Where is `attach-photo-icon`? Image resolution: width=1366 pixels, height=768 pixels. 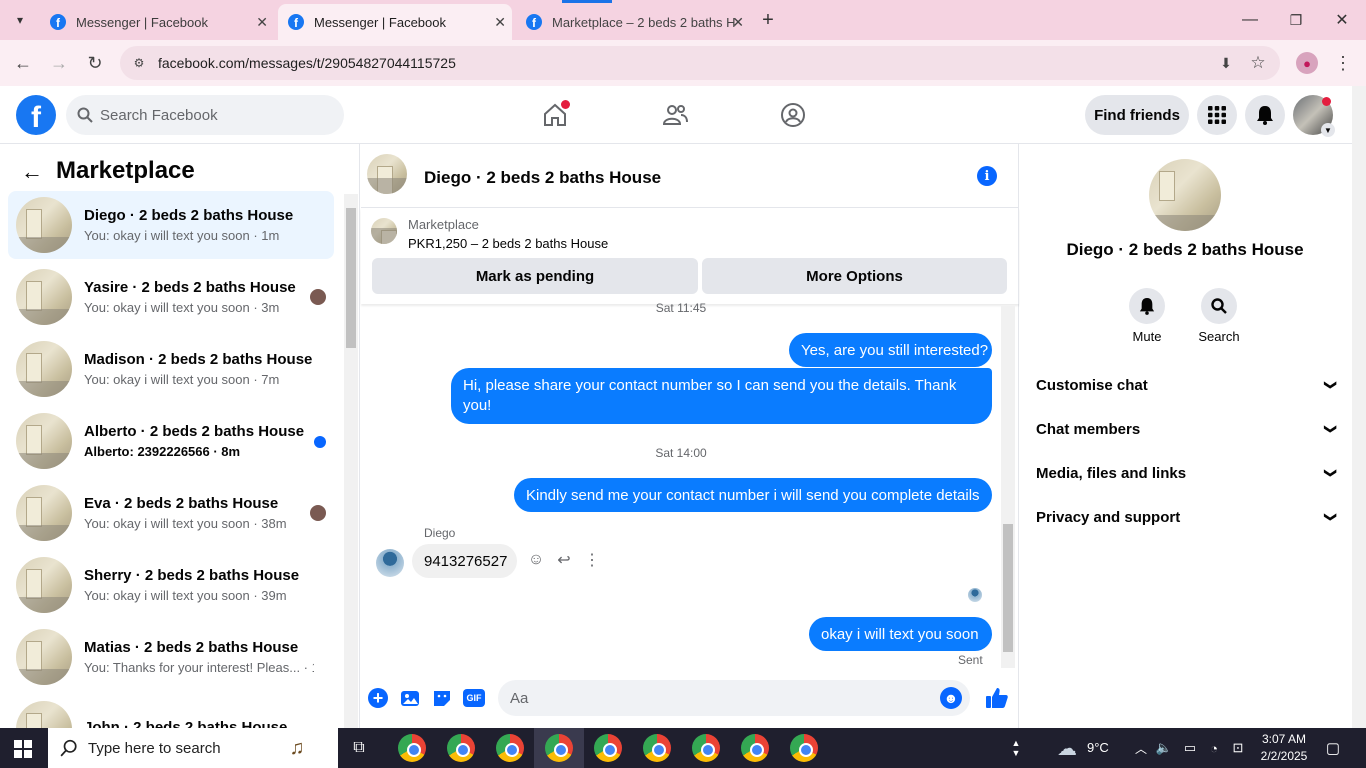 attach-photo-icon is located at coordinates (410, 698).